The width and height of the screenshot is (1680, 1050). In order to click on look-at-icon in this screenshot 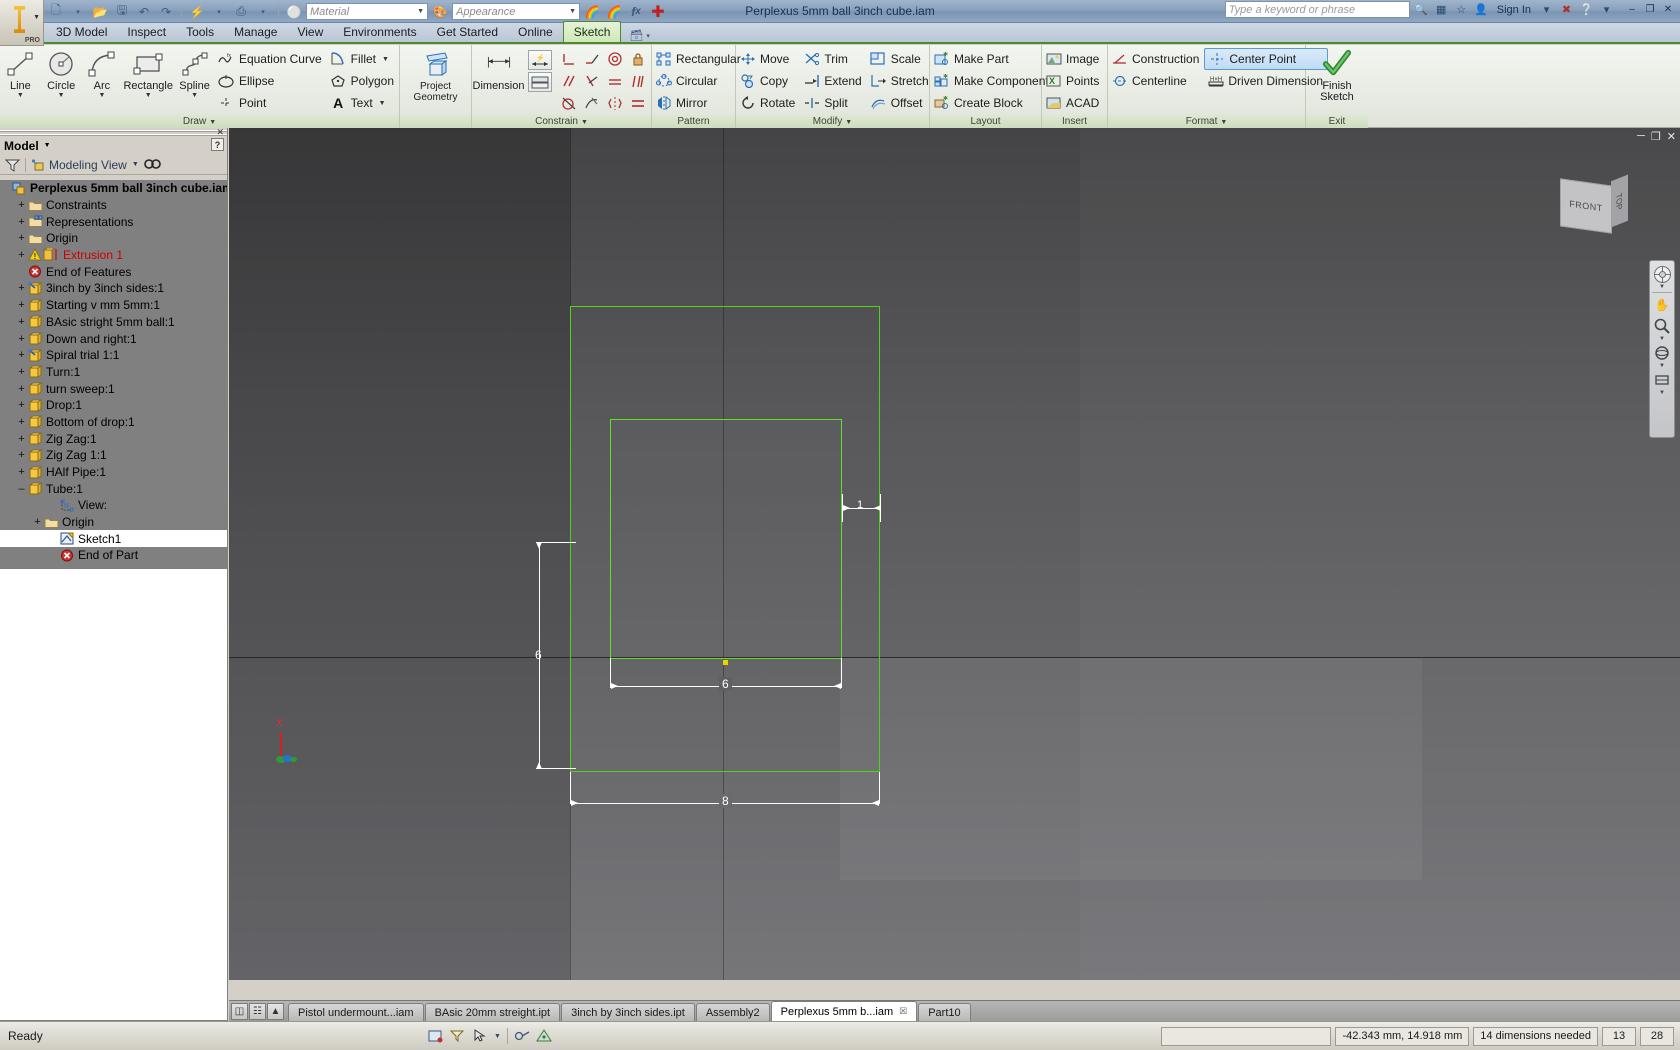, I will do `click(1662, 380)`.